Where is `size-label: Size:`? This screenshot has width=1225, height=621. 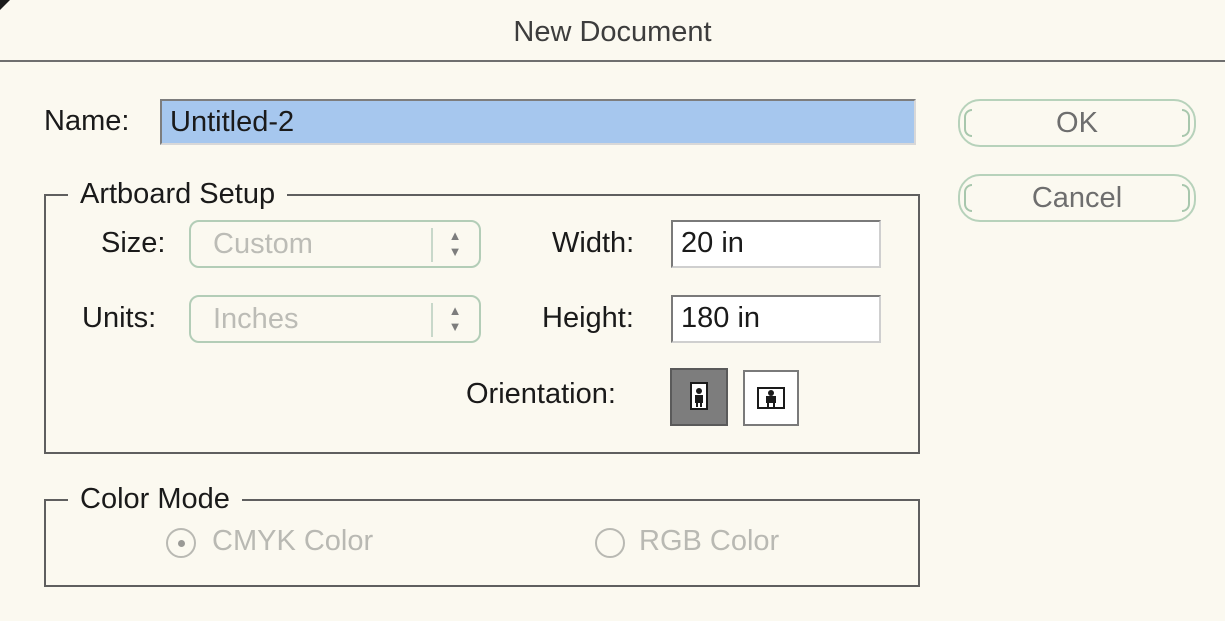
size-label: Size: is located at coordinates (133, 243).